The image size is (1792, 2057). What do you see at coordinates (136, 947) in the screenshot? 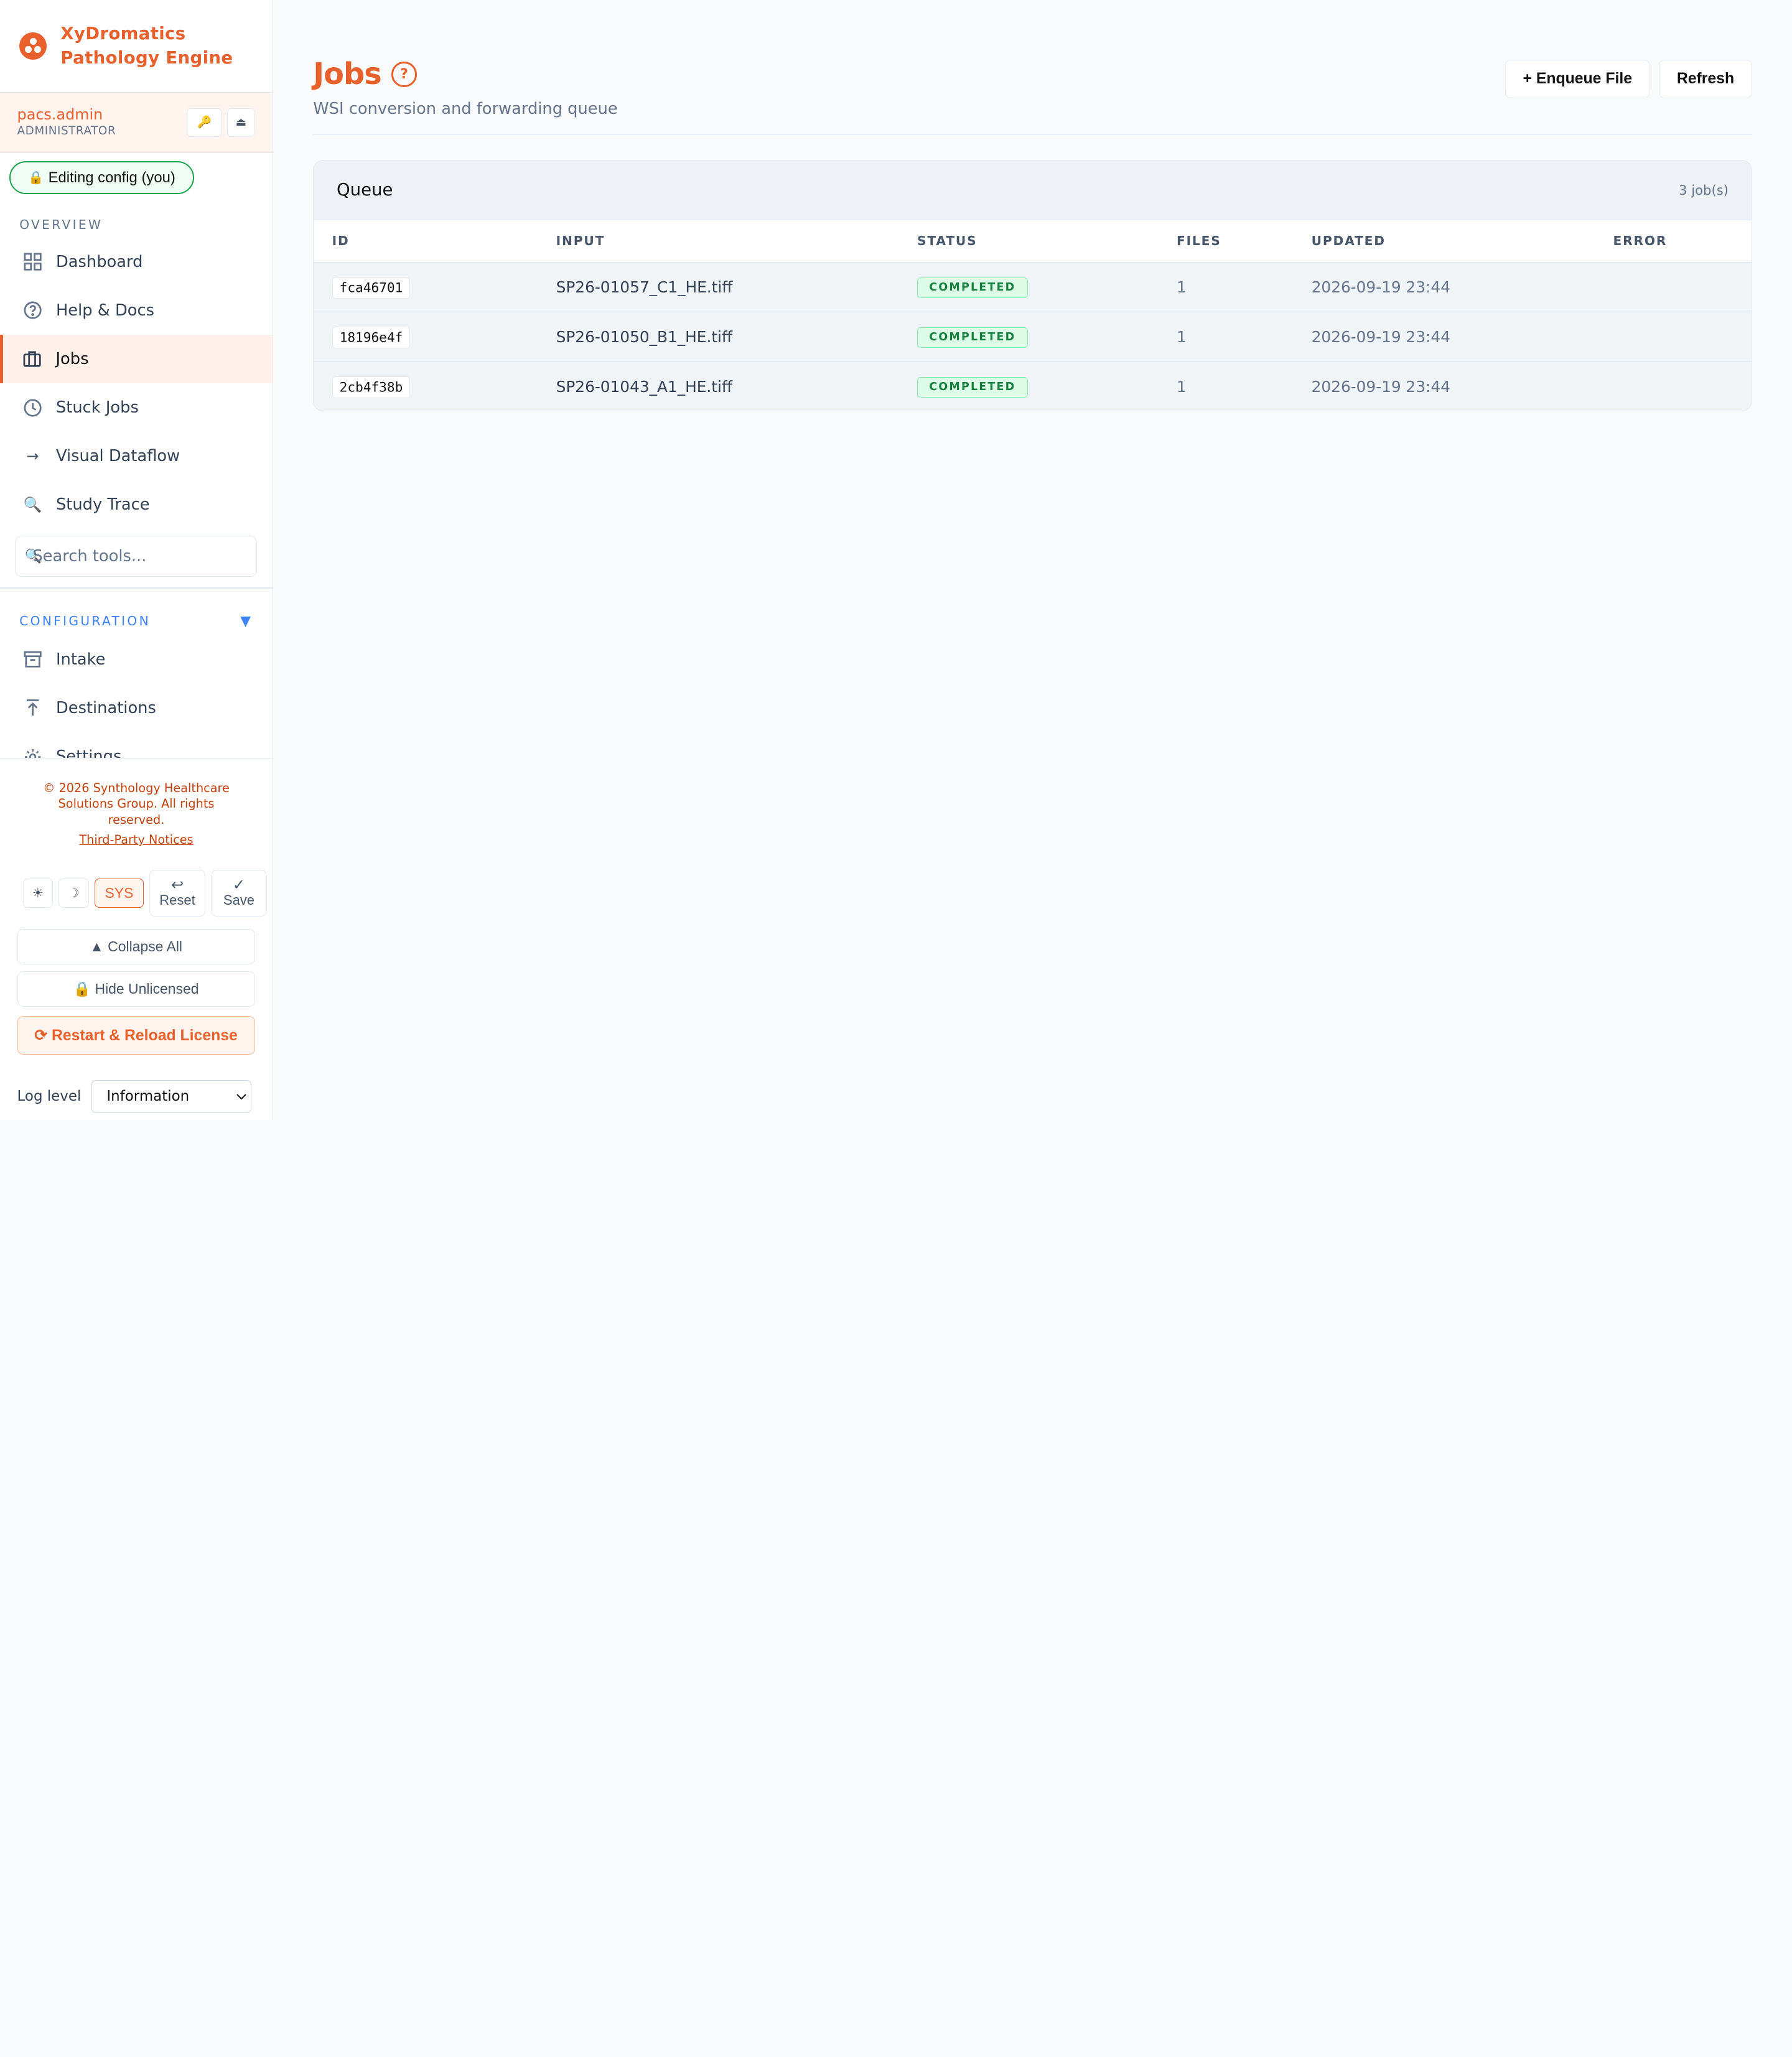
I see `collapse-all-button: ▲ Collapse All` at bounding box center [136, 947].